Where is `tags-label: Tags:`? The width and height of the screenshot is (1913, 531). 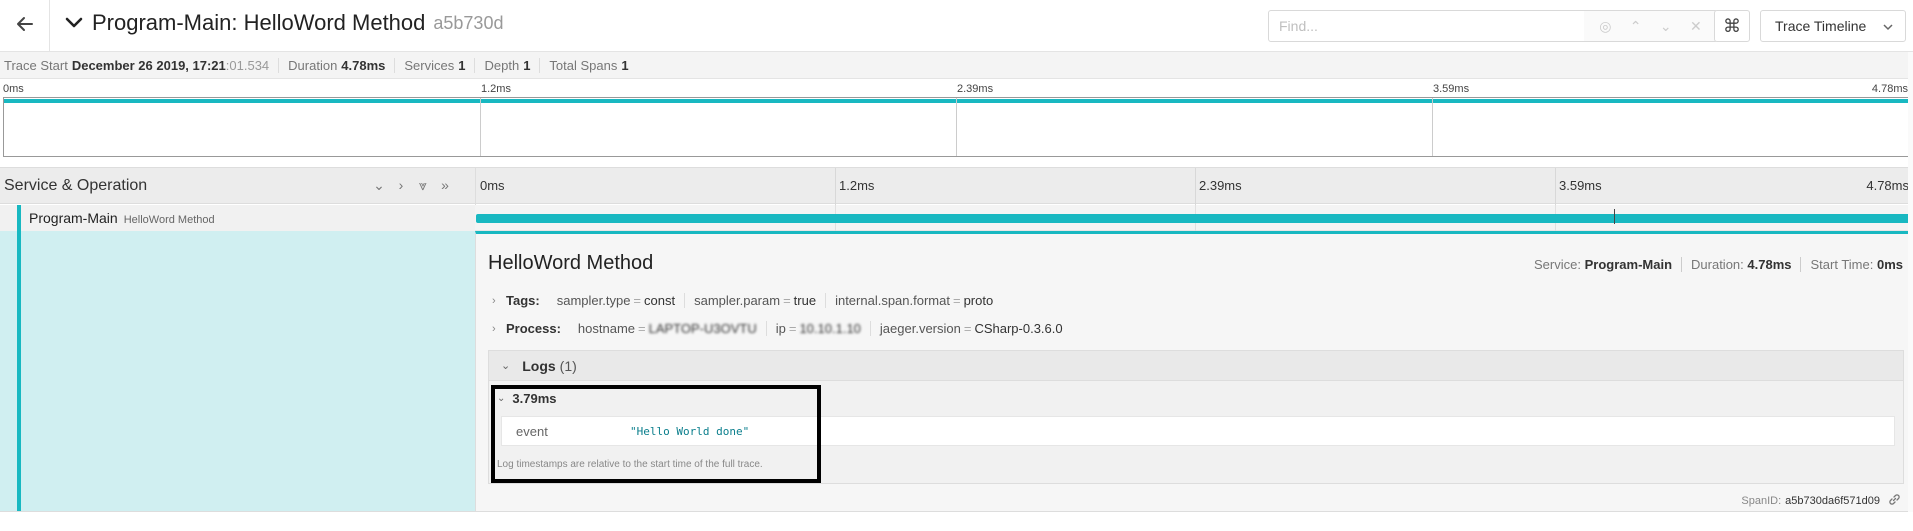 tags-label: Tags: is located at coordinates (523, 300).